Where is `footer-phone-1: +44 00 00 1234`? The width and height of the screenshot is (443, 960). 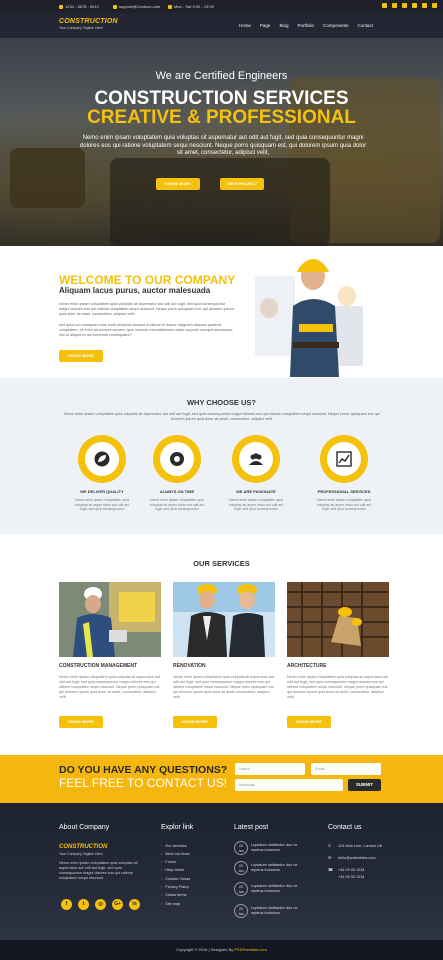 footer-phone-1: +44 00 00 1234 is located at coordinates (351, 870).